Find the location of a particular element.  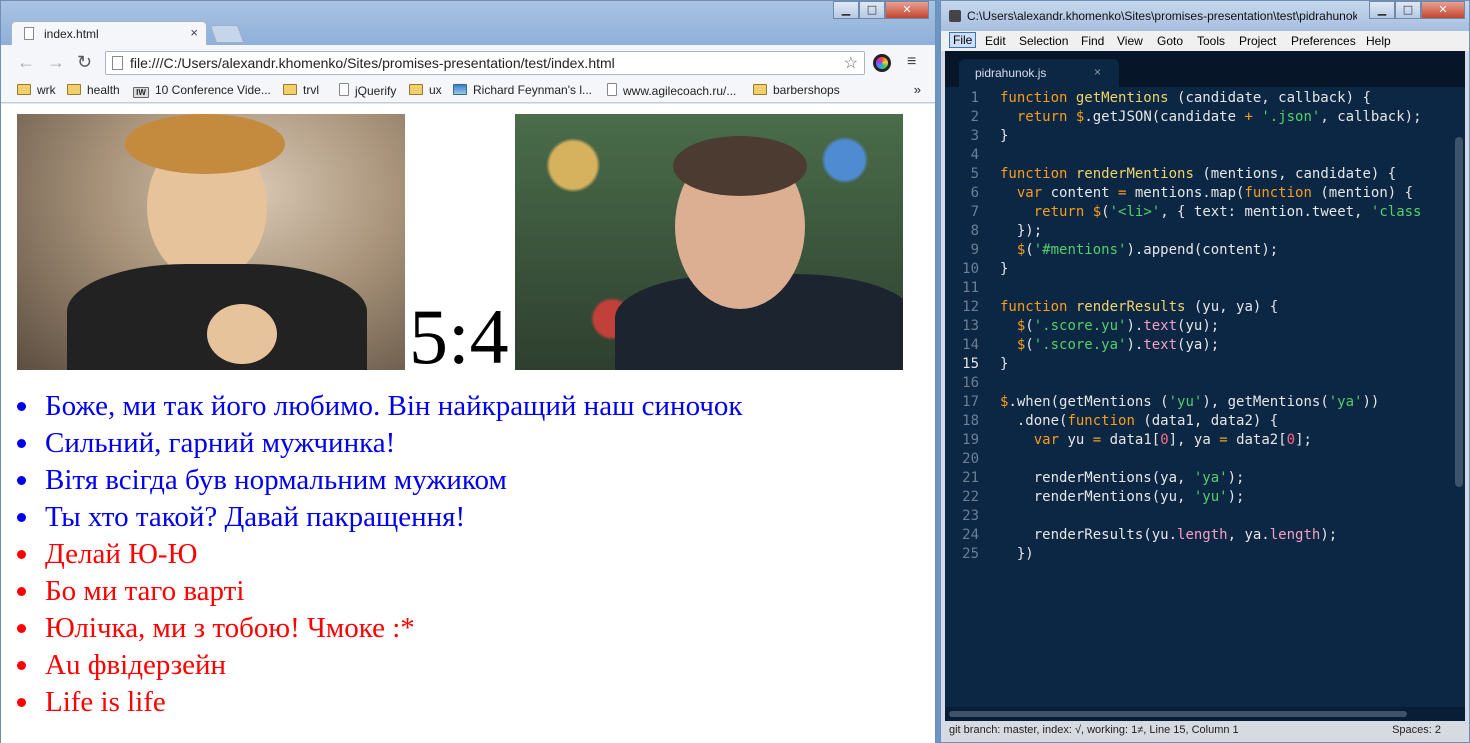

code-line: 18 .done(function (data1, data2) { is located at coordinates (1205, 421).